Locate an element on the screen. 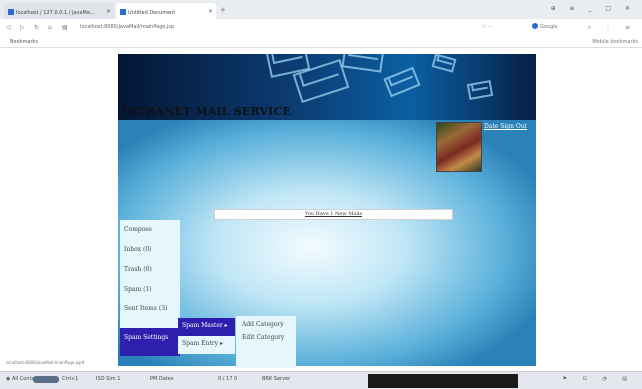 Image resolution: width=642 pixels, height=389 pixels. taskbar-item-4: BRK Server is located at coordinates (276, 379).